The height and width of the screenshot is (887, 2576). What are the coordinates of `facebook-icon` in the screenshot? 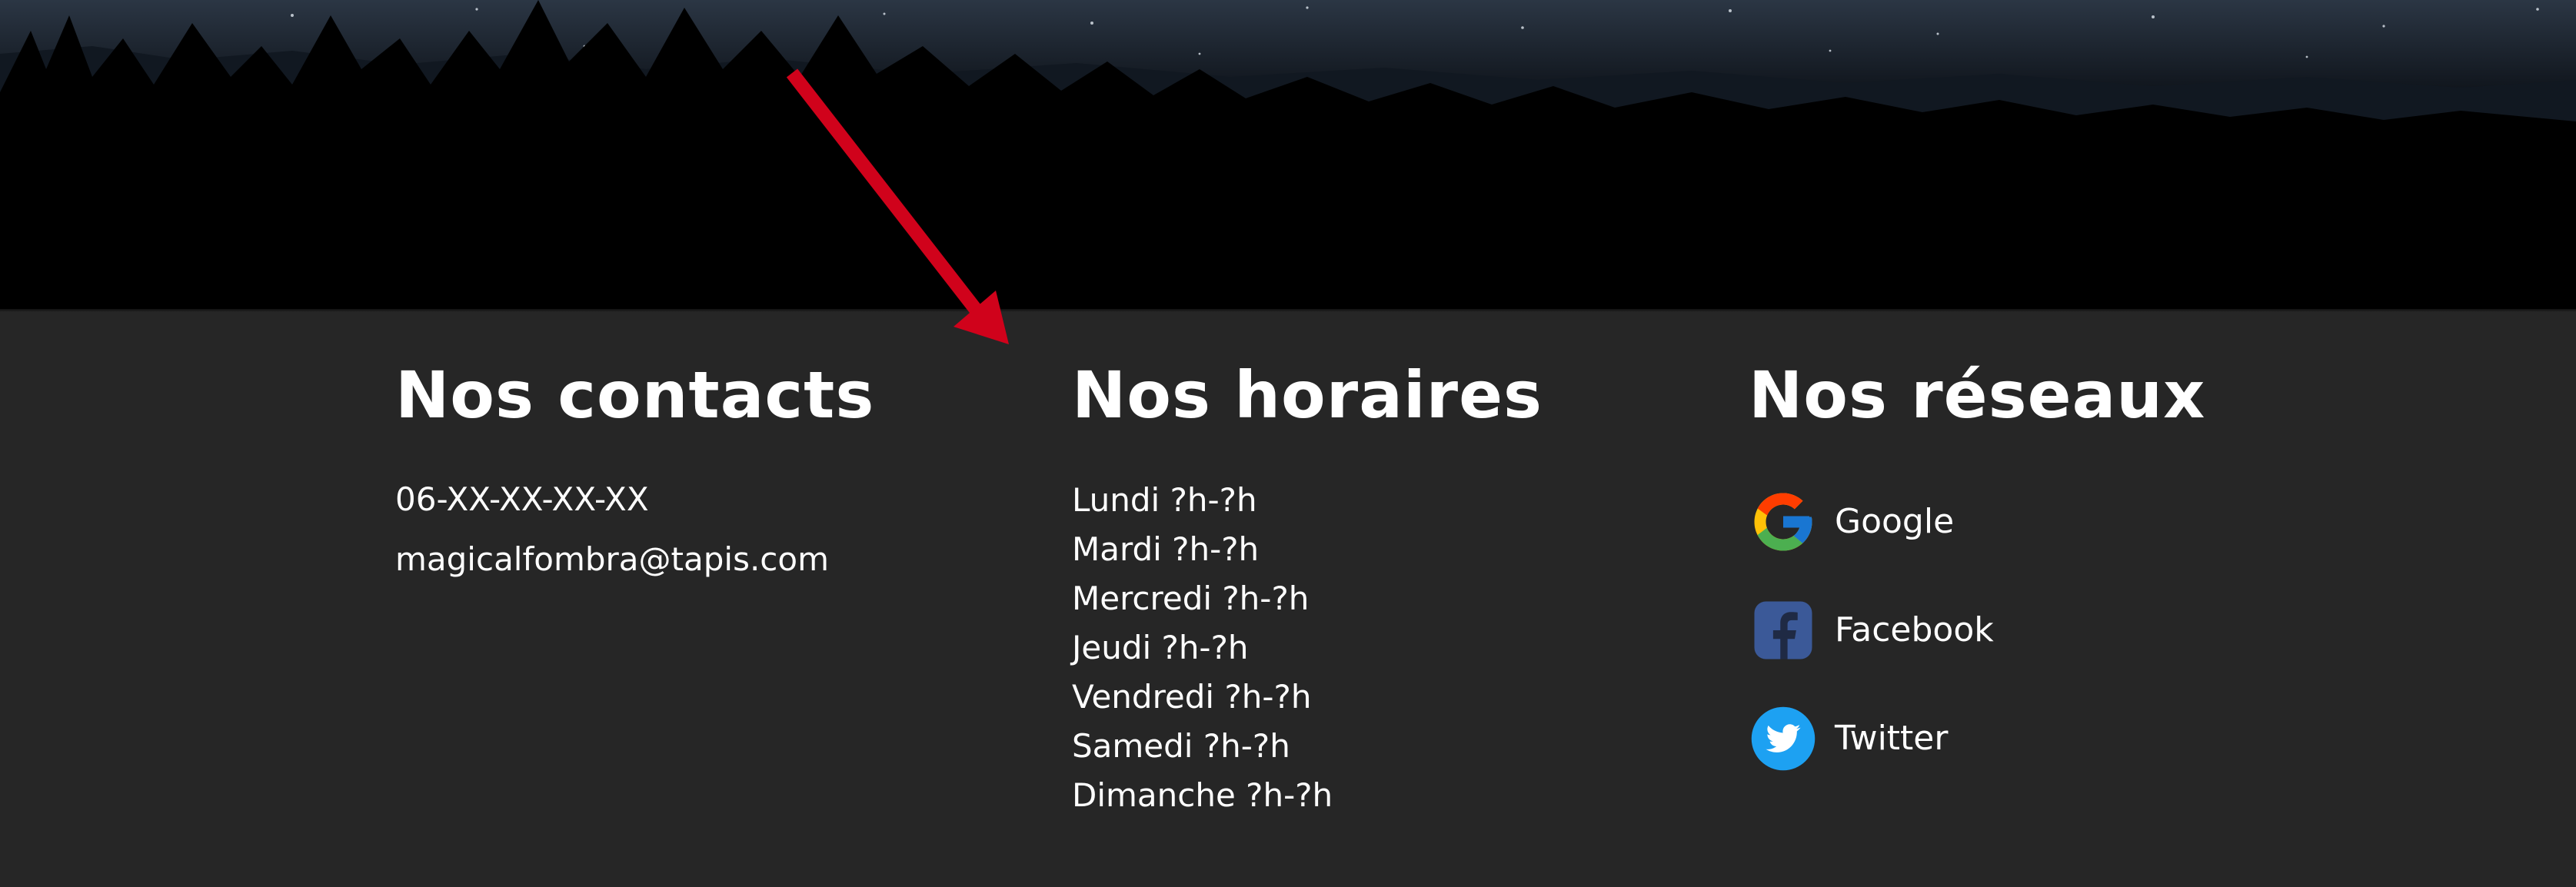 It's located at (1783, 630).